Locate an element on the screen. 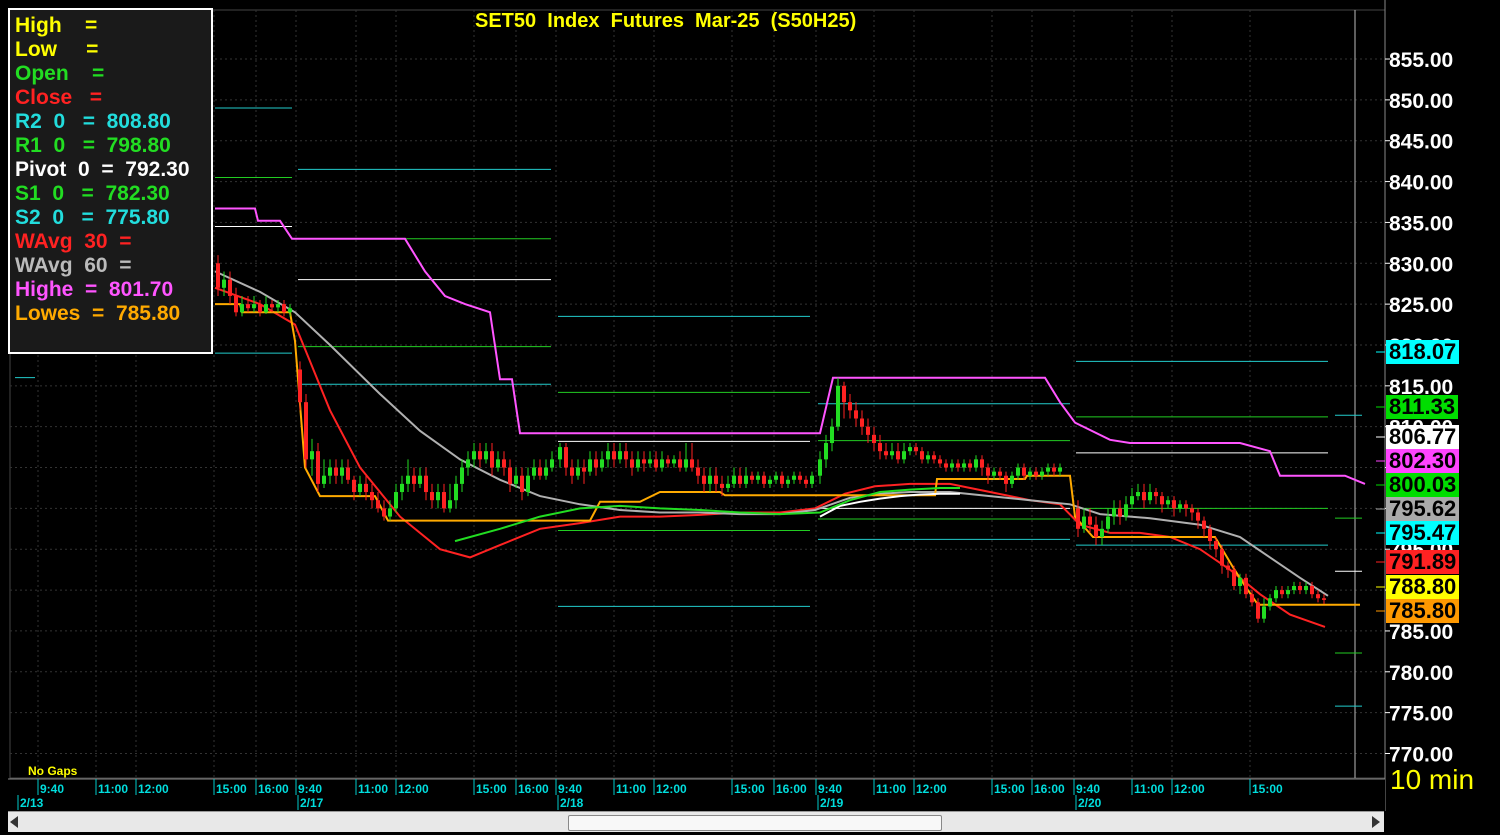 Image resolution: width=1500 pixels, height=835 pixels. scroll-left-icon is located at coordinates (14, 822).